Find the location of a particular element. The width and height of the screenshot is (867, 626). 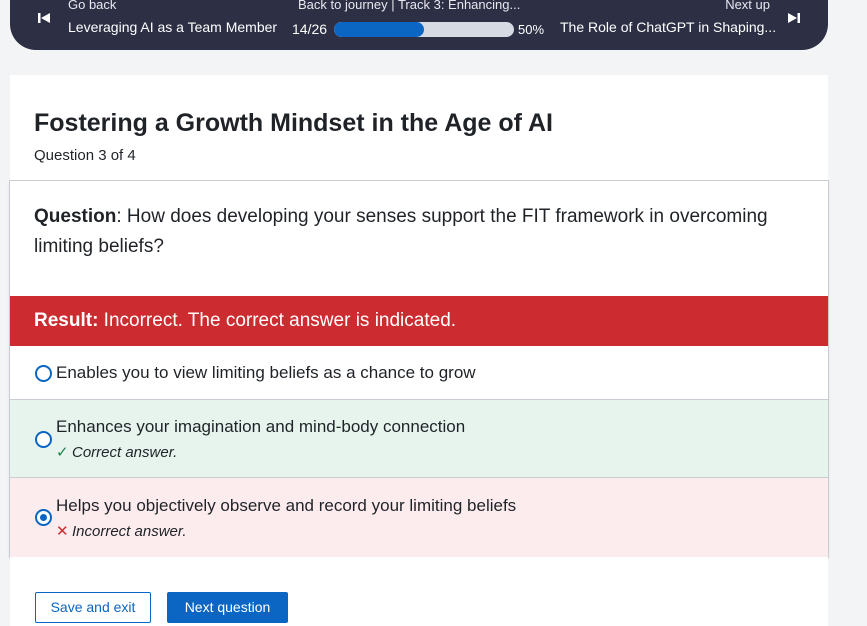

feedback-text: Incorrect answer. is located at coordinates (129, 531).